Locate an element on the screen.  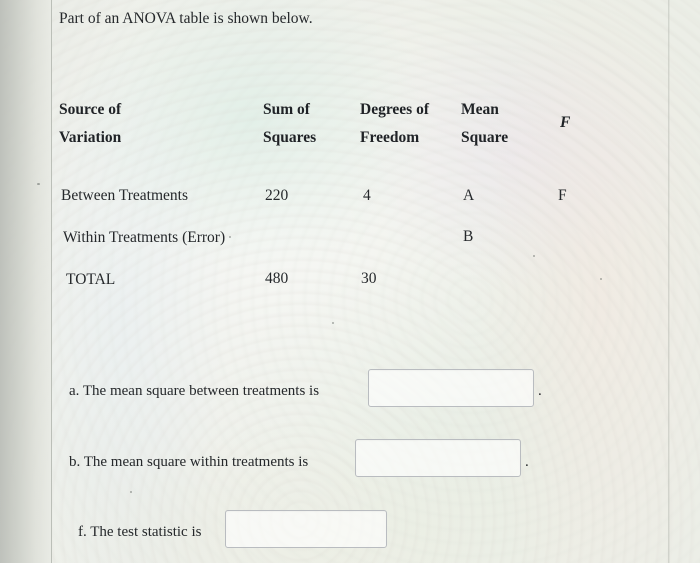
table-header-df-line1: Degrees of is located at coordinates (395, 109).